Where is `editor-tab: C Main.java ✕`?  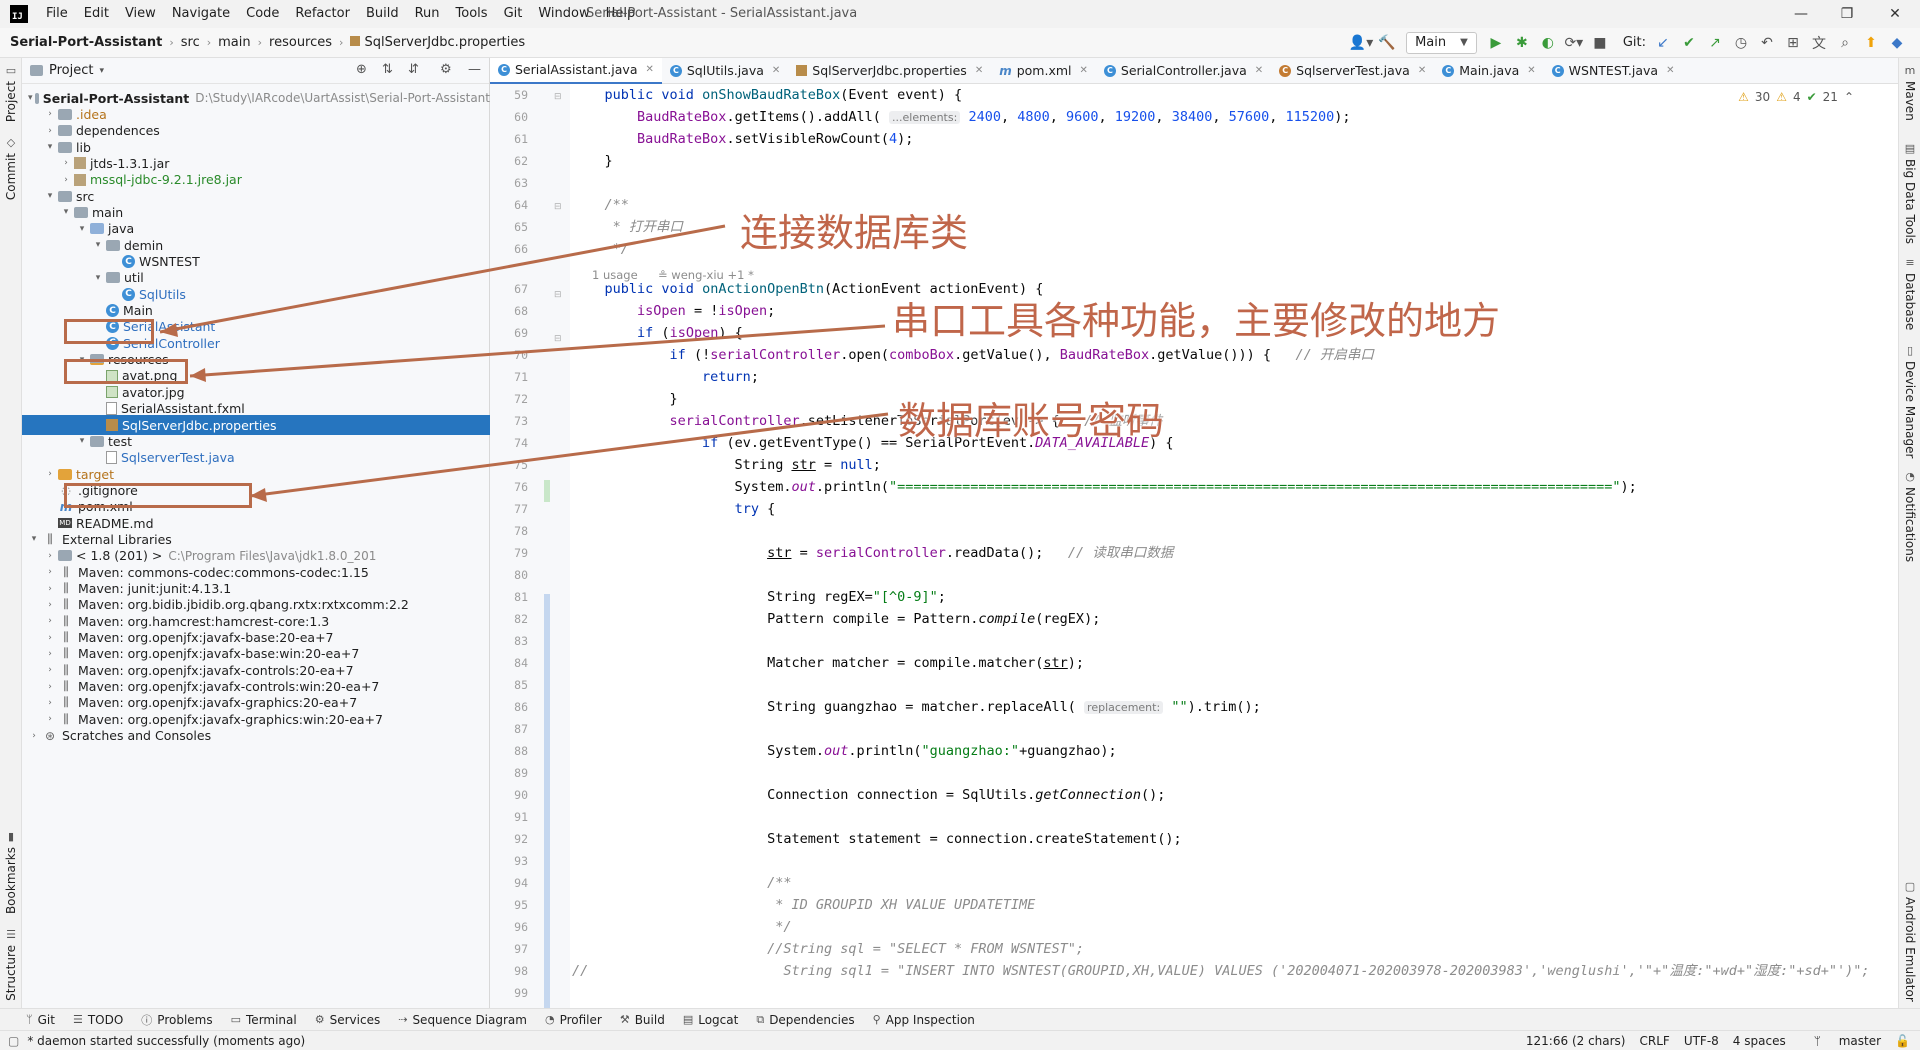 editor-tab: C Main.java ✕ is located at coordinates (1488, 71).